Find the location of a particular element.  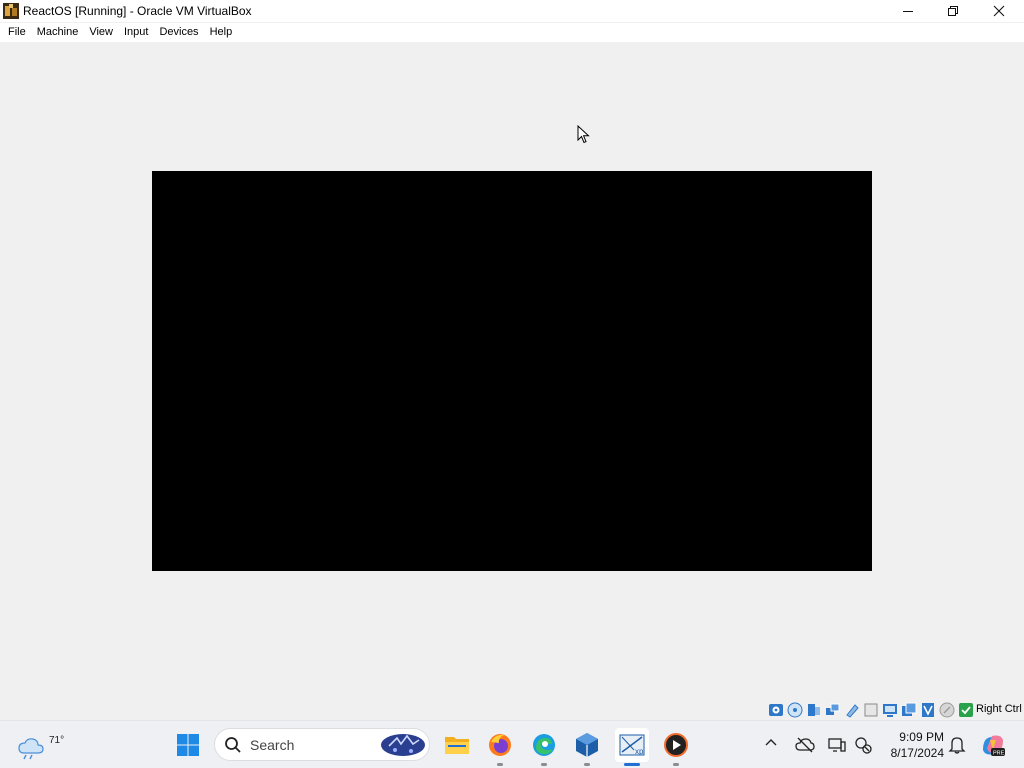

vm-status-bar: Right Ctrl is located at coordinates (512, 710).